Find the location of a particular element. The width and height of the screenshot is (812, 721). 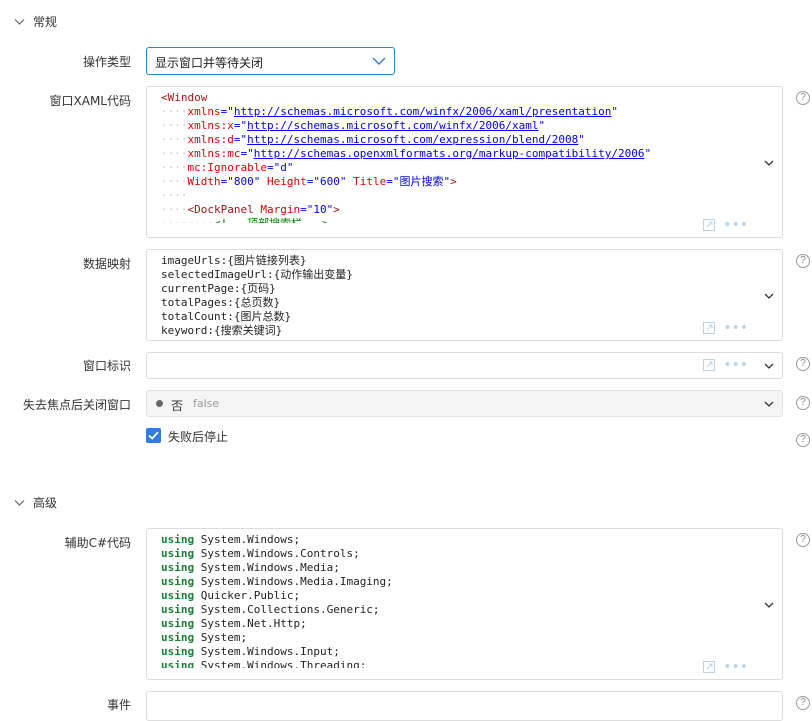

csharp-code-line: using System.Windows.Input; is located at coordinates (250, 651).